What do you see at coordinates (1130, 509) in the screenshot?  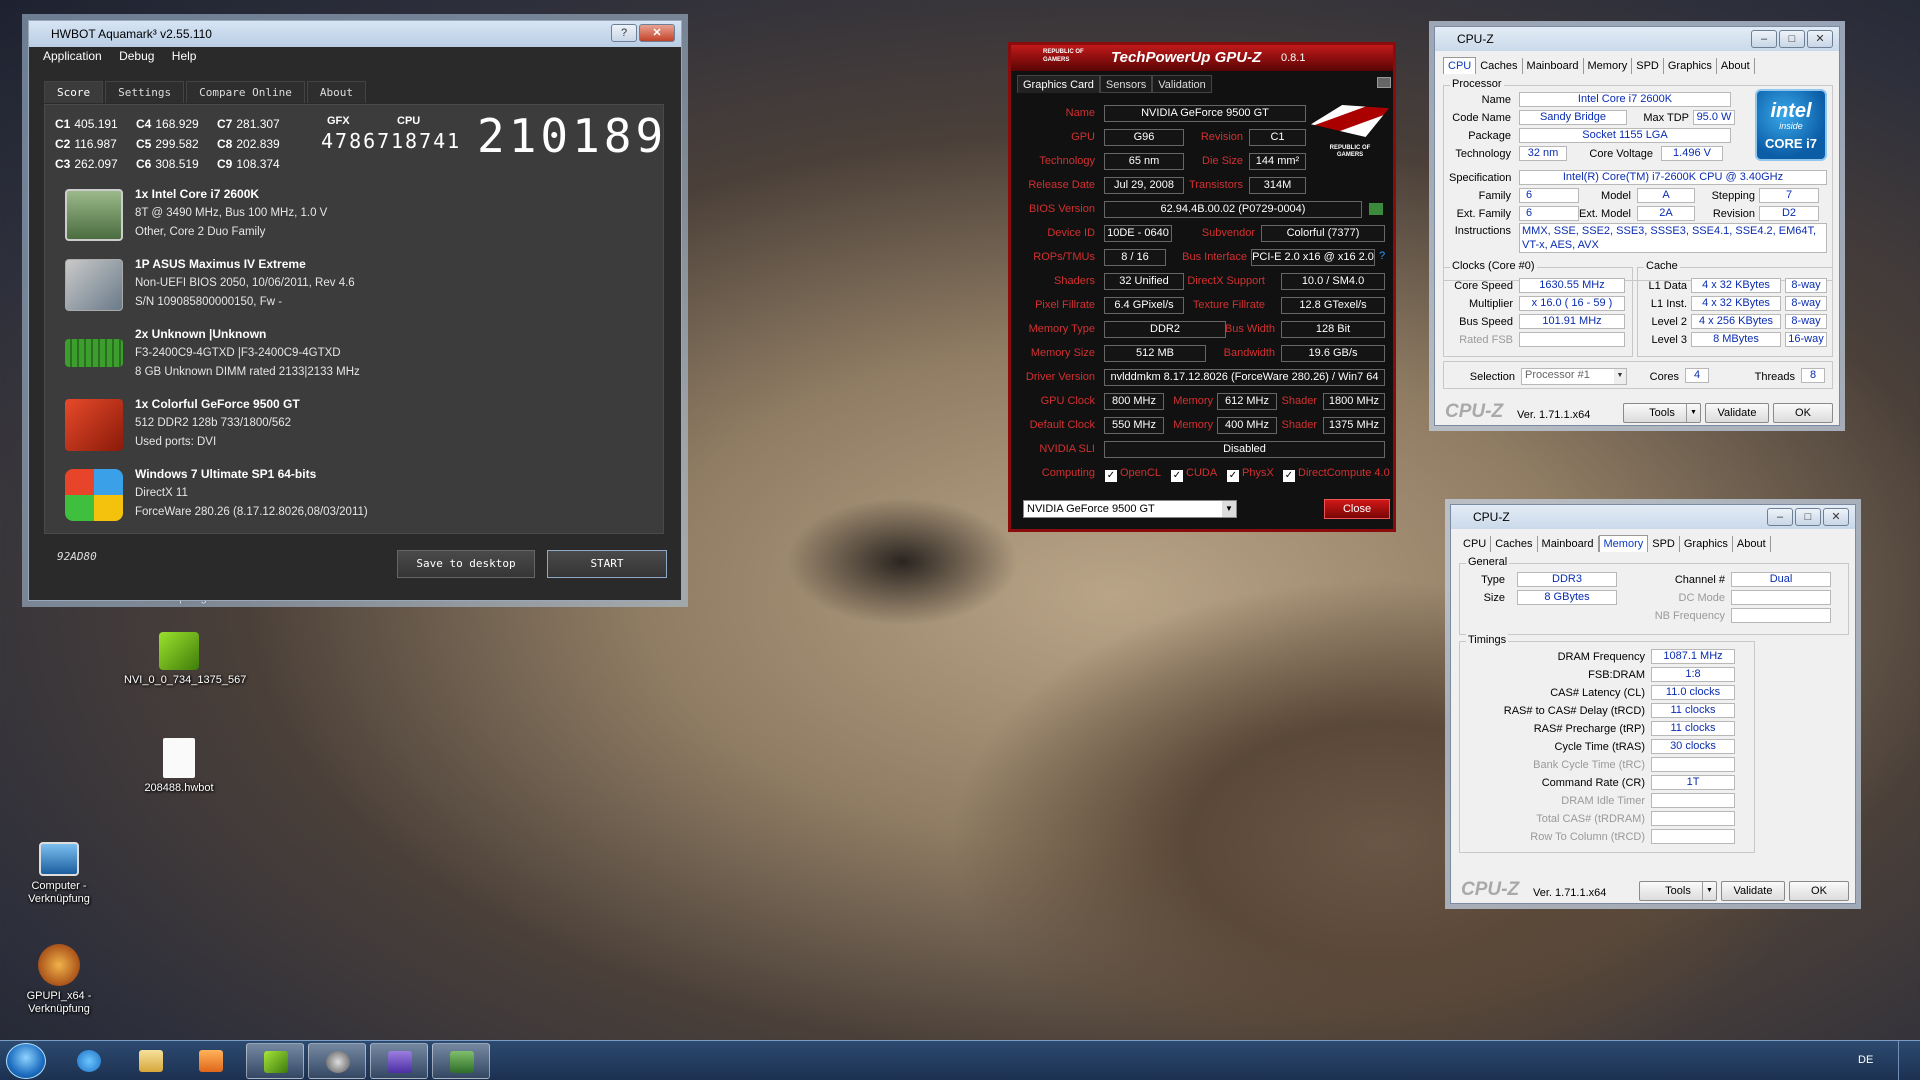 I see `gpu-select-dropdown: NVIDIA GeForce 9500 GT ▼` at bounding box center [1130, 509].